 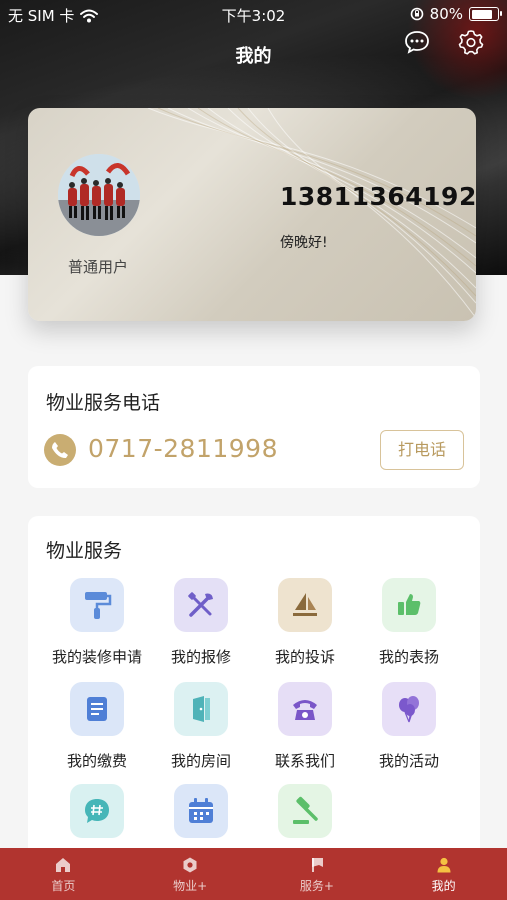 What do you see at coordinates (317, 865) in the screenshot?
I see `flag-icon` at bounding box center [317, 865].